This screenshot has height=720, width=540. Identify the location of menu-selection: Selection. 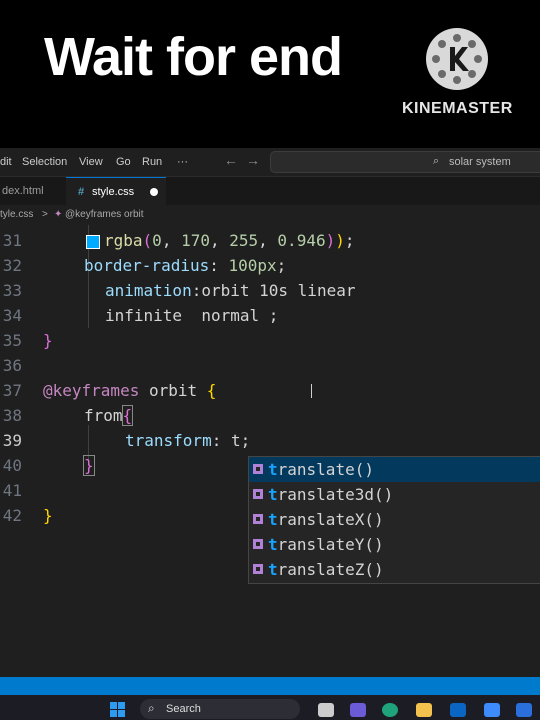
(44, 162).